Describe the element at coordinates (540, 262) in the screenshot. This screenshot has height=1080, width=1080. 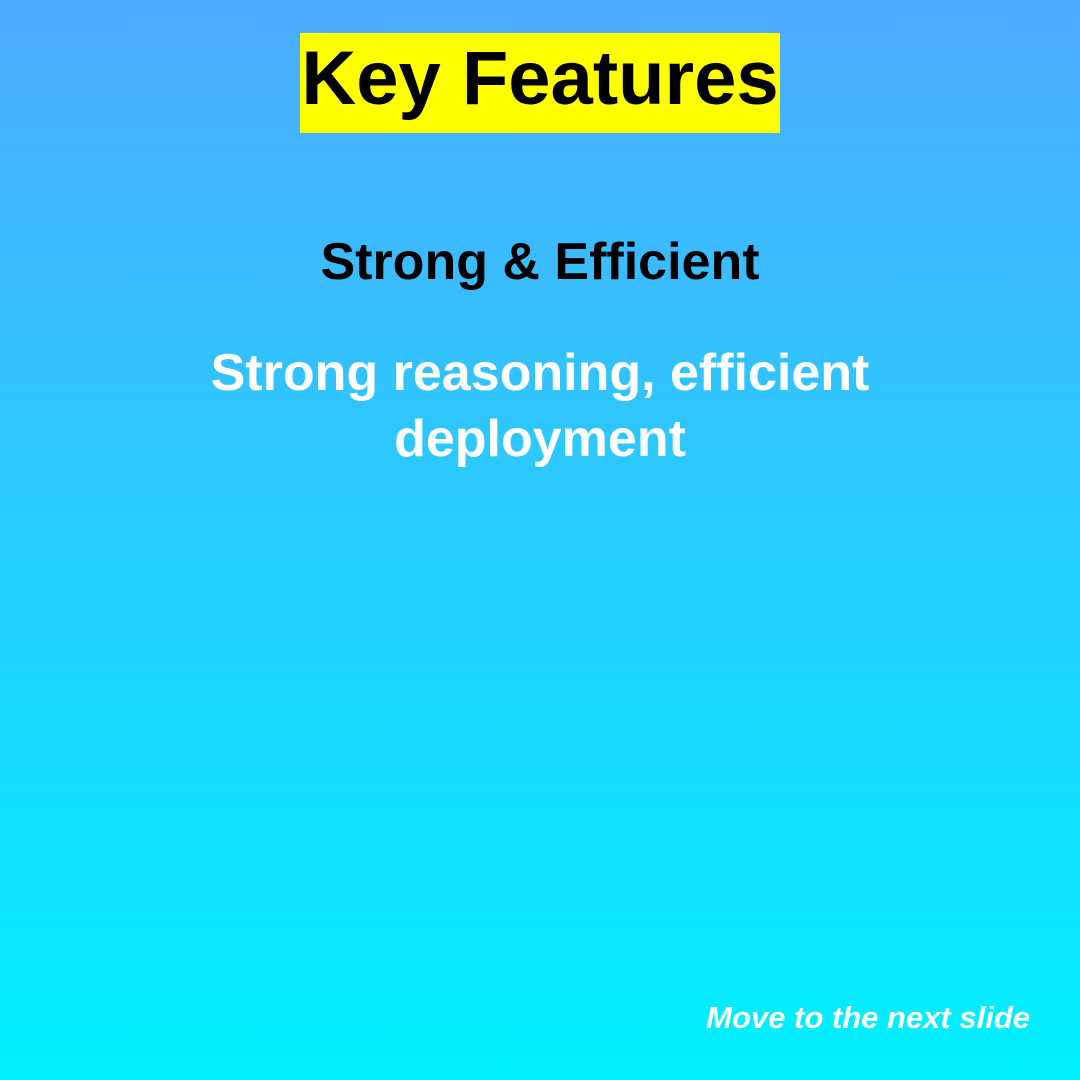
I see `feature-heading: Strong & Efficient` at that location.